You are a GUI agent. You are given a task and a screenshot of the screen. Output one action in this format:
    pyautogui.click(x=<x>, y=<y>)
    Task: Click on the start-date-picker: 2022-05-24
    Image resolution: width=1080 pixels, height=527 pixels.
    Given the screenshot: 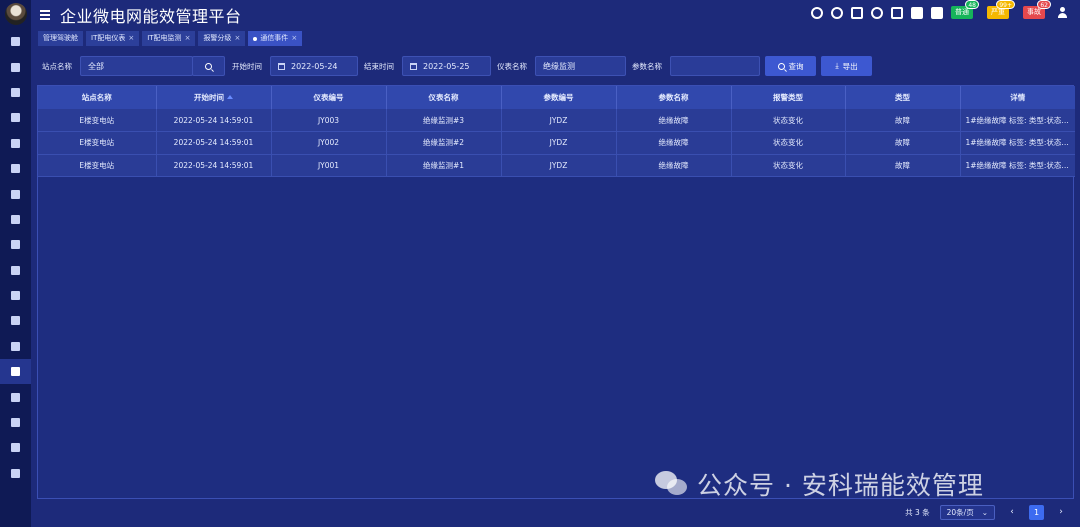 What is the action you would take?
    pyautogui.click(x=314, y=66)
    